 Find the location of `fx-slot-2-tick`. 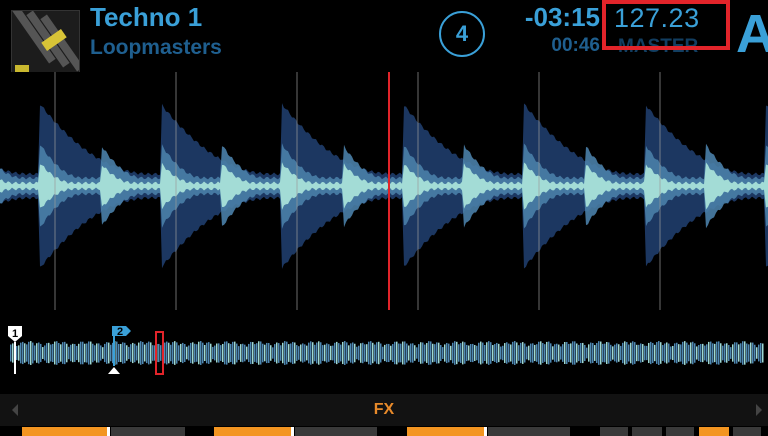

fx-slot-2-tick is located at coordinates (292, 431).